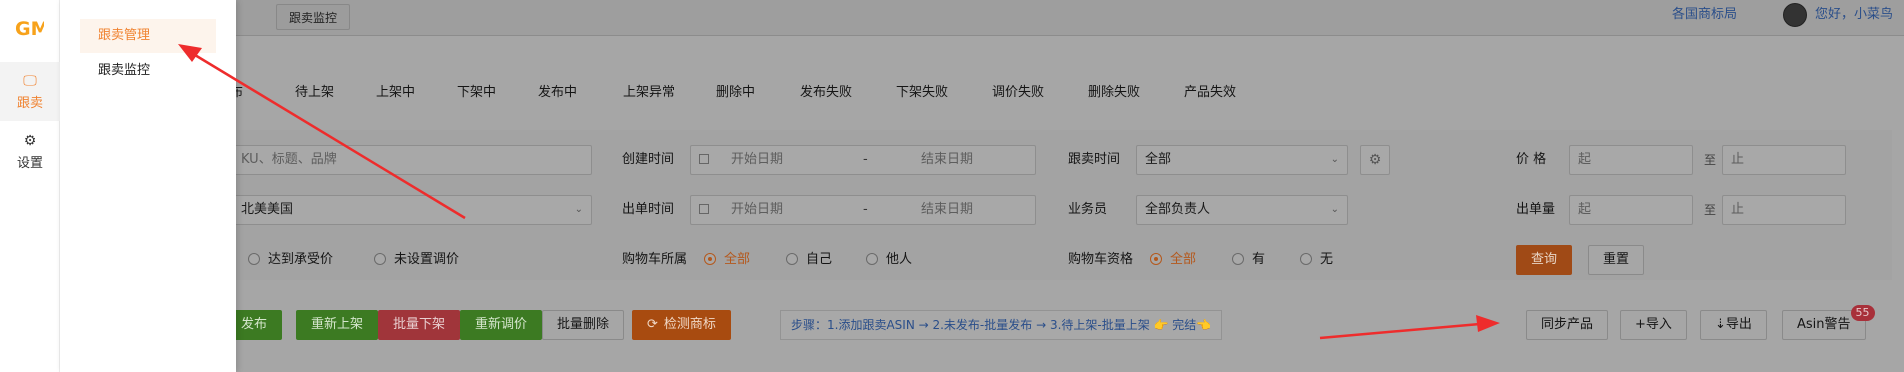 This screenshot has width=1904, height=372. Describe the element at coordinates (1828, 322) in the screenshot. I see `asin-warning-button: Asin警告 55` at that location.